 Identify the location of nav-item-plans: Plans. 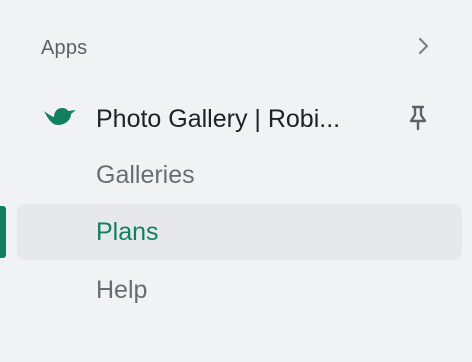
(239, 232).